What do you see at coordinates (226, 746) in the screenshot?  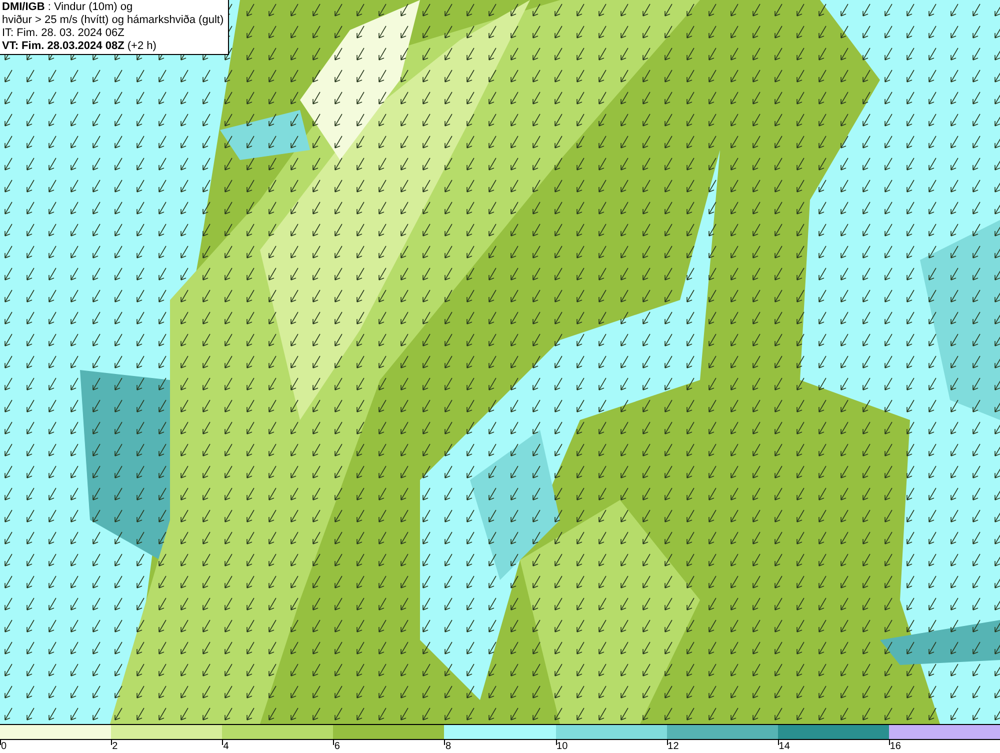 I see `legend-label: 4` at bounding box center [226, 746].